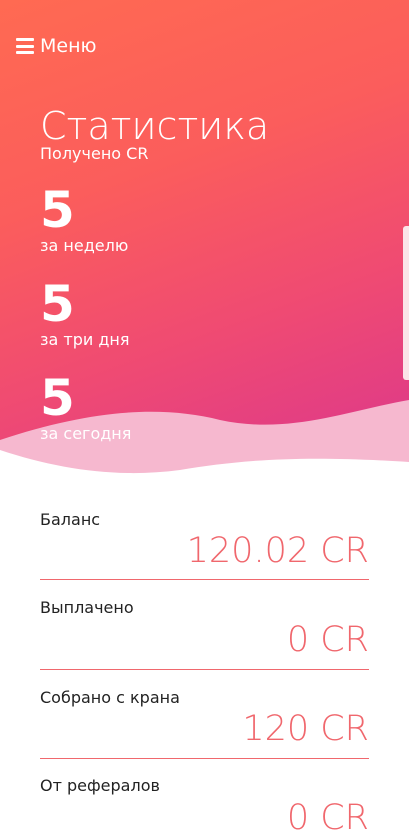 Image resolution: width=409 pixels, height=840 pixels. Describe the element at coordinates (100, 785) in the screenshot. I see `referrals-label: От рефералов` at that location.